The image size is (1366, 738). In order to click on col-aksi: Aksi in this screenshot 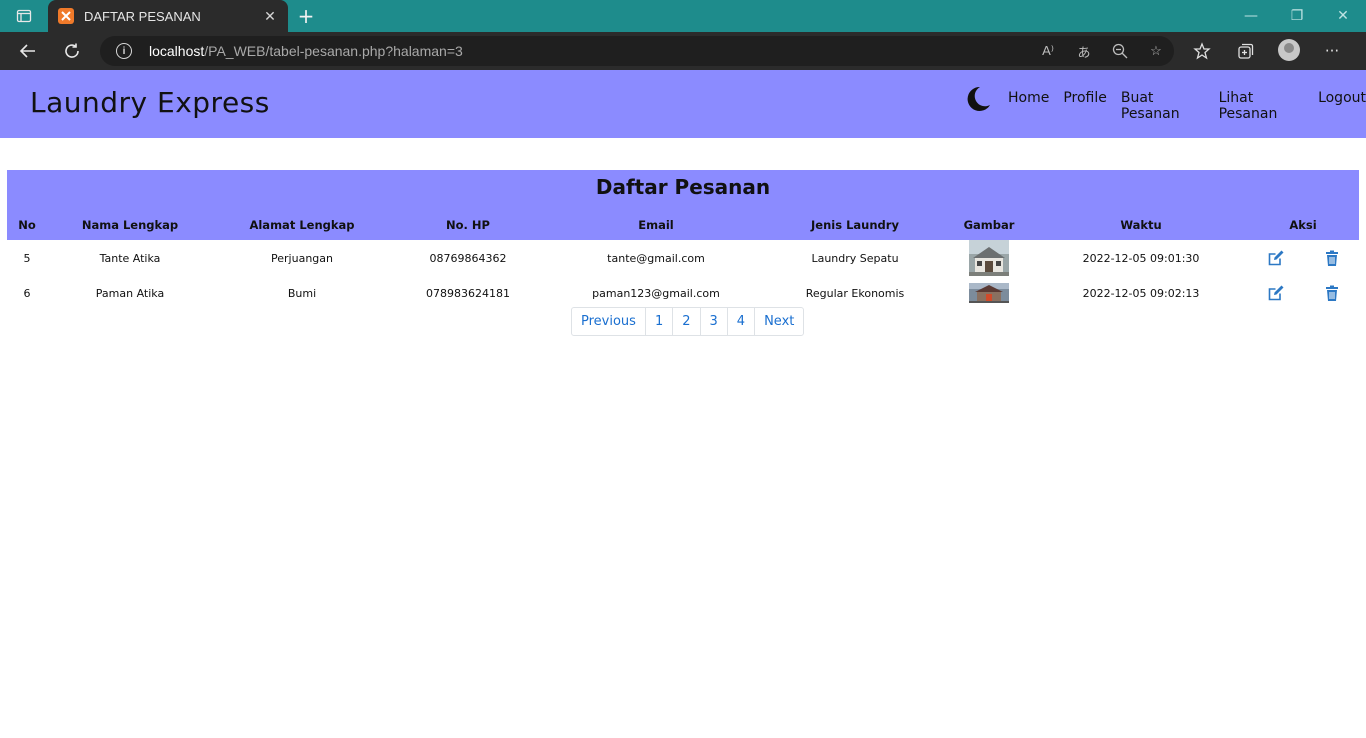, I will do `click(1303, 225)`.